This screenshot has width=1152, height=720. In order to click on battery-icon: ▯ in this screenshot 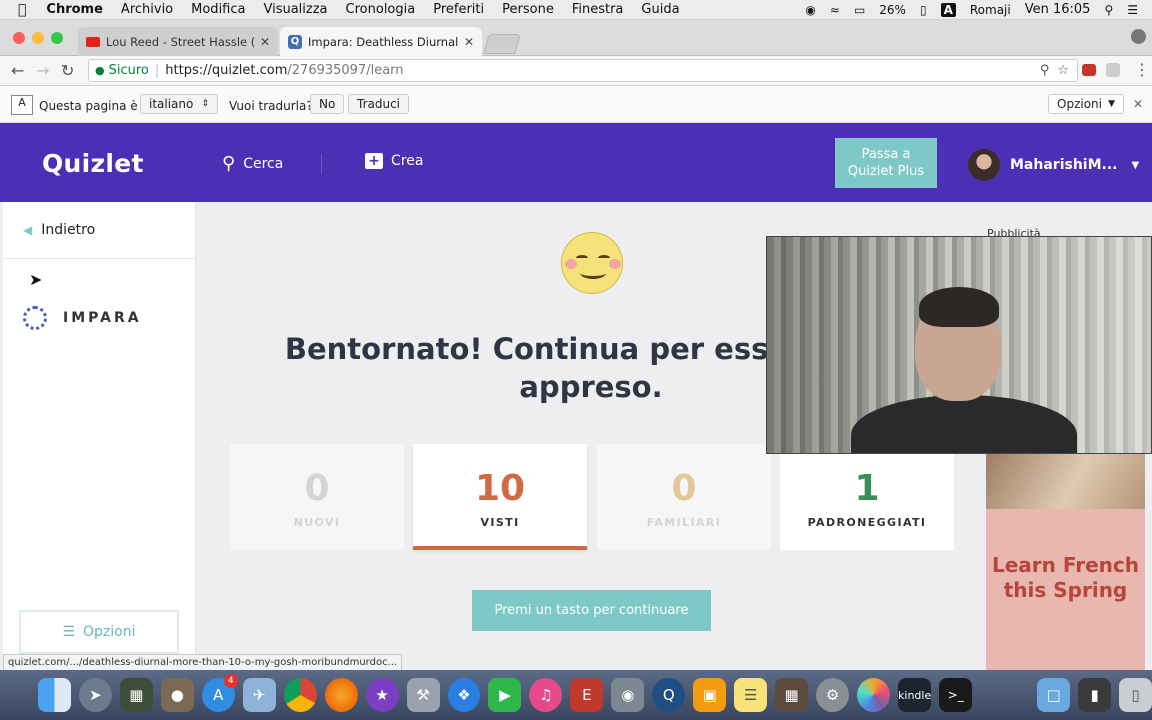, I will do `click(923, 10)`.